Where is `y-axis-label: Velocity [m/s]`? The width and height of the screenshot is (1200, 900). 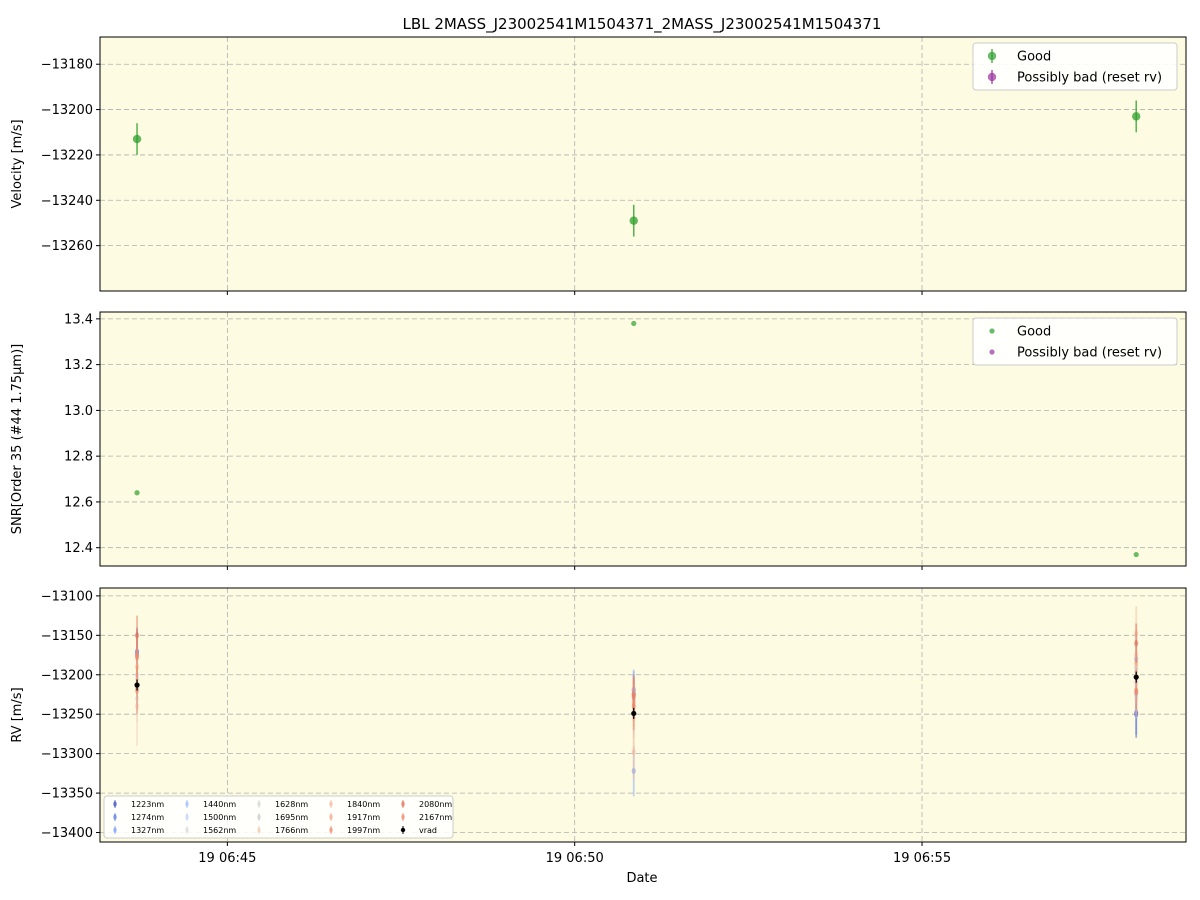
y-axis-label: Velocity [m/s] is located at coordinates (17, 163).